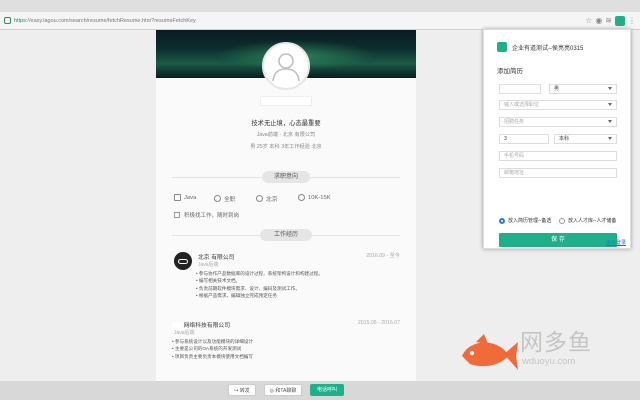 The height and width of the screenshot is (400, 640). Describe the element at coordinates (286, 235) in the screenshot. I see `section-experience: 工作经历` at that location.